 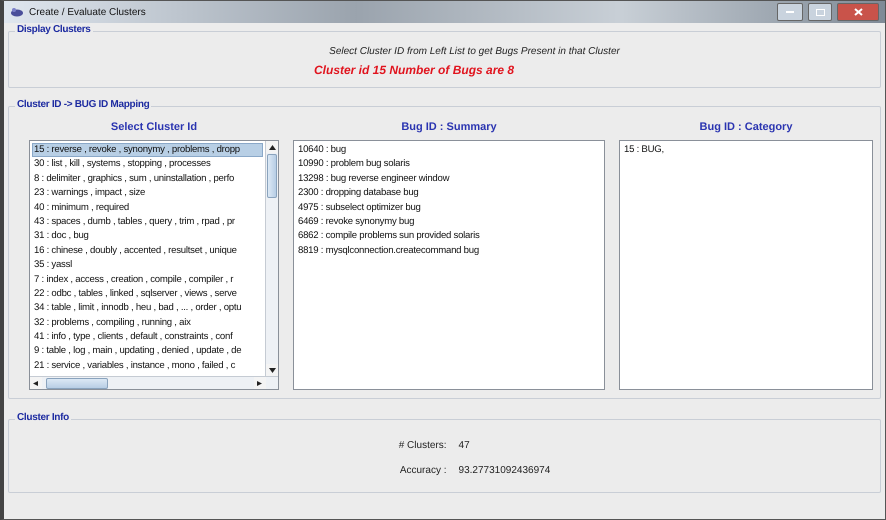 I want to click on cluster-item: 21 : service , variables , instance , mono , failed , c, so click(x=147, y=366).